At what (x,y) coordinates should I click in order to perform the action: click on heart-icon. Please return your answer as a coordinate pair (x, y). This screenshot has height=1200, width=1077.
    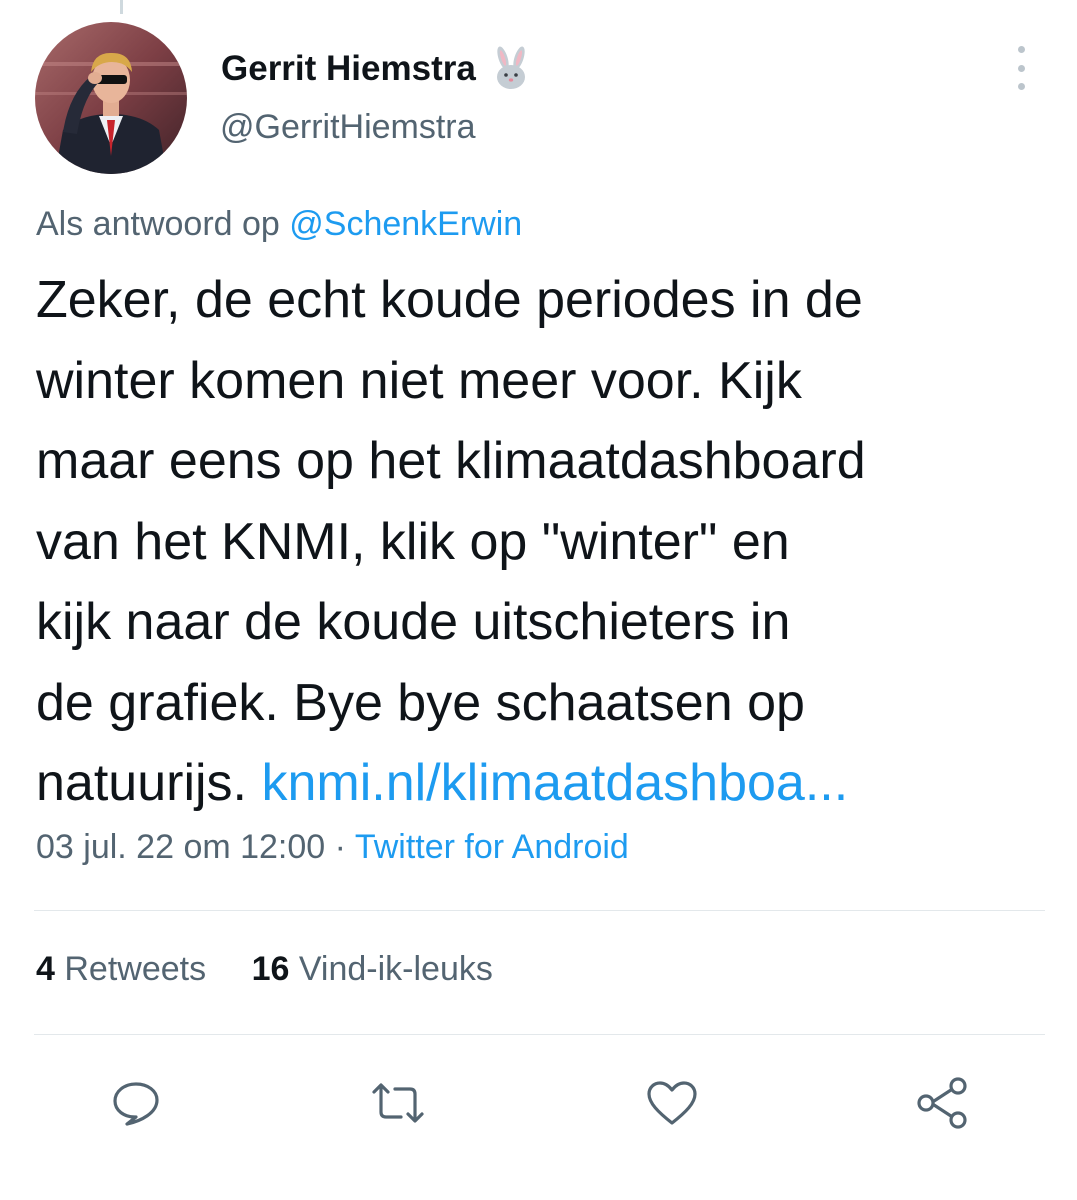
    Looking at the image, I should click on (672, 1103).